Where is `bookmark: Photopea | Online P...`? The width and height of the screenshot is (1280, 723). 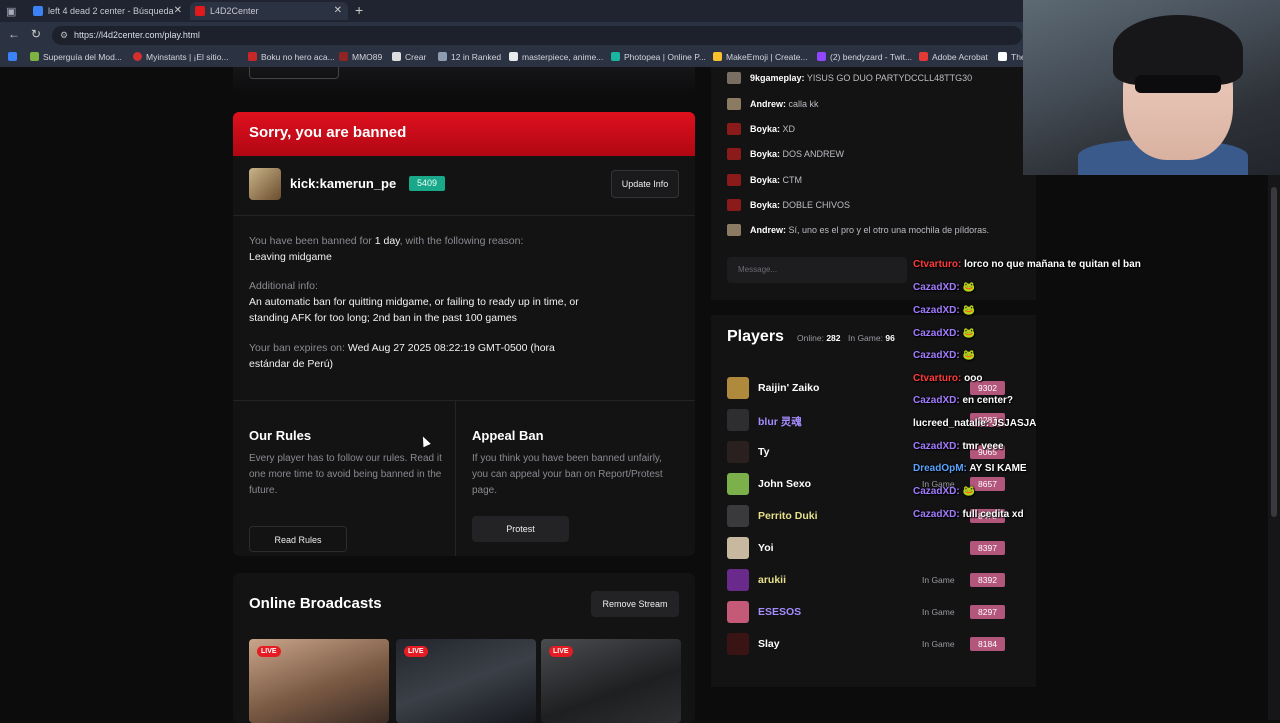 bookmark: Photopea | Online P... is located at coordinates (658, 57).